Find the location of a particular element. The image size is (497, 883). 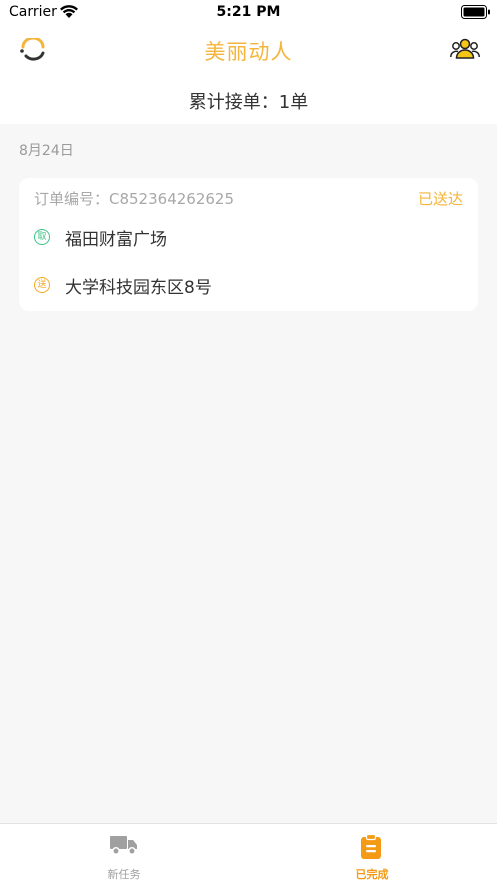

pickup-address: 福田财富广场 is located at coordinates (116, 240).